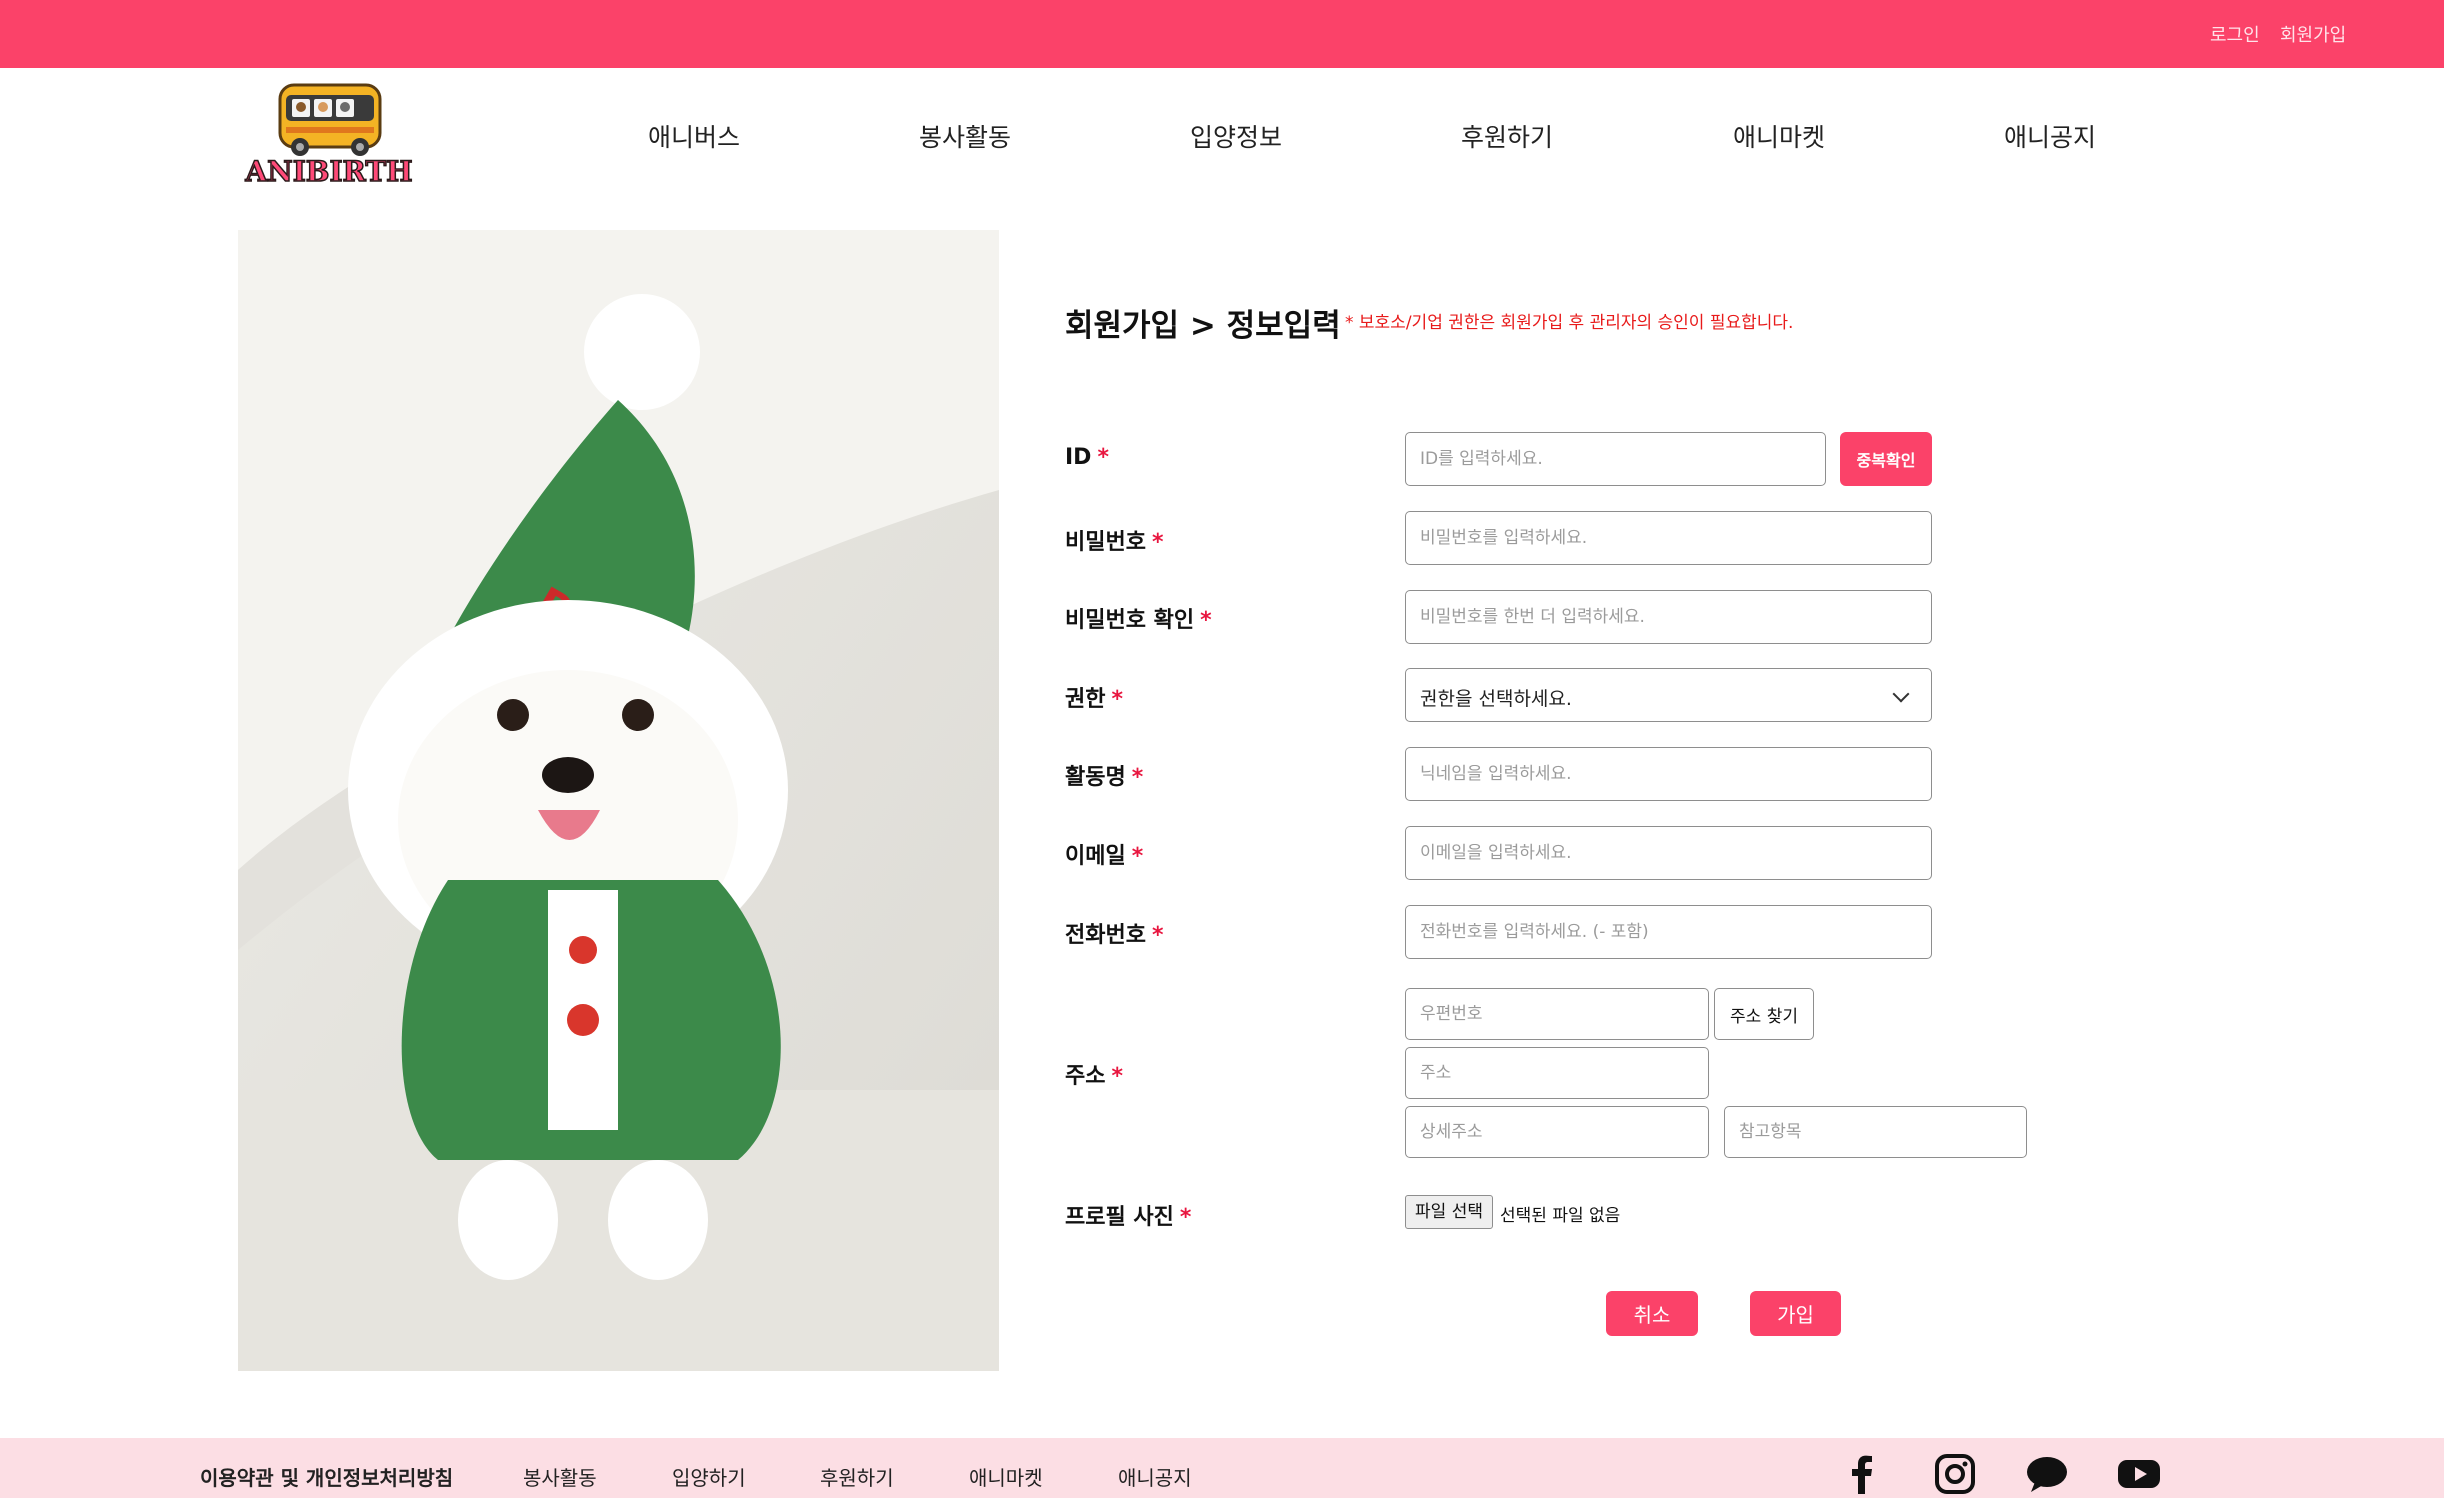 This screenshot has height=1498, width=2444. I want to click on password-confirm-label: 비밀번호 확인 *, so click(1138, 618).